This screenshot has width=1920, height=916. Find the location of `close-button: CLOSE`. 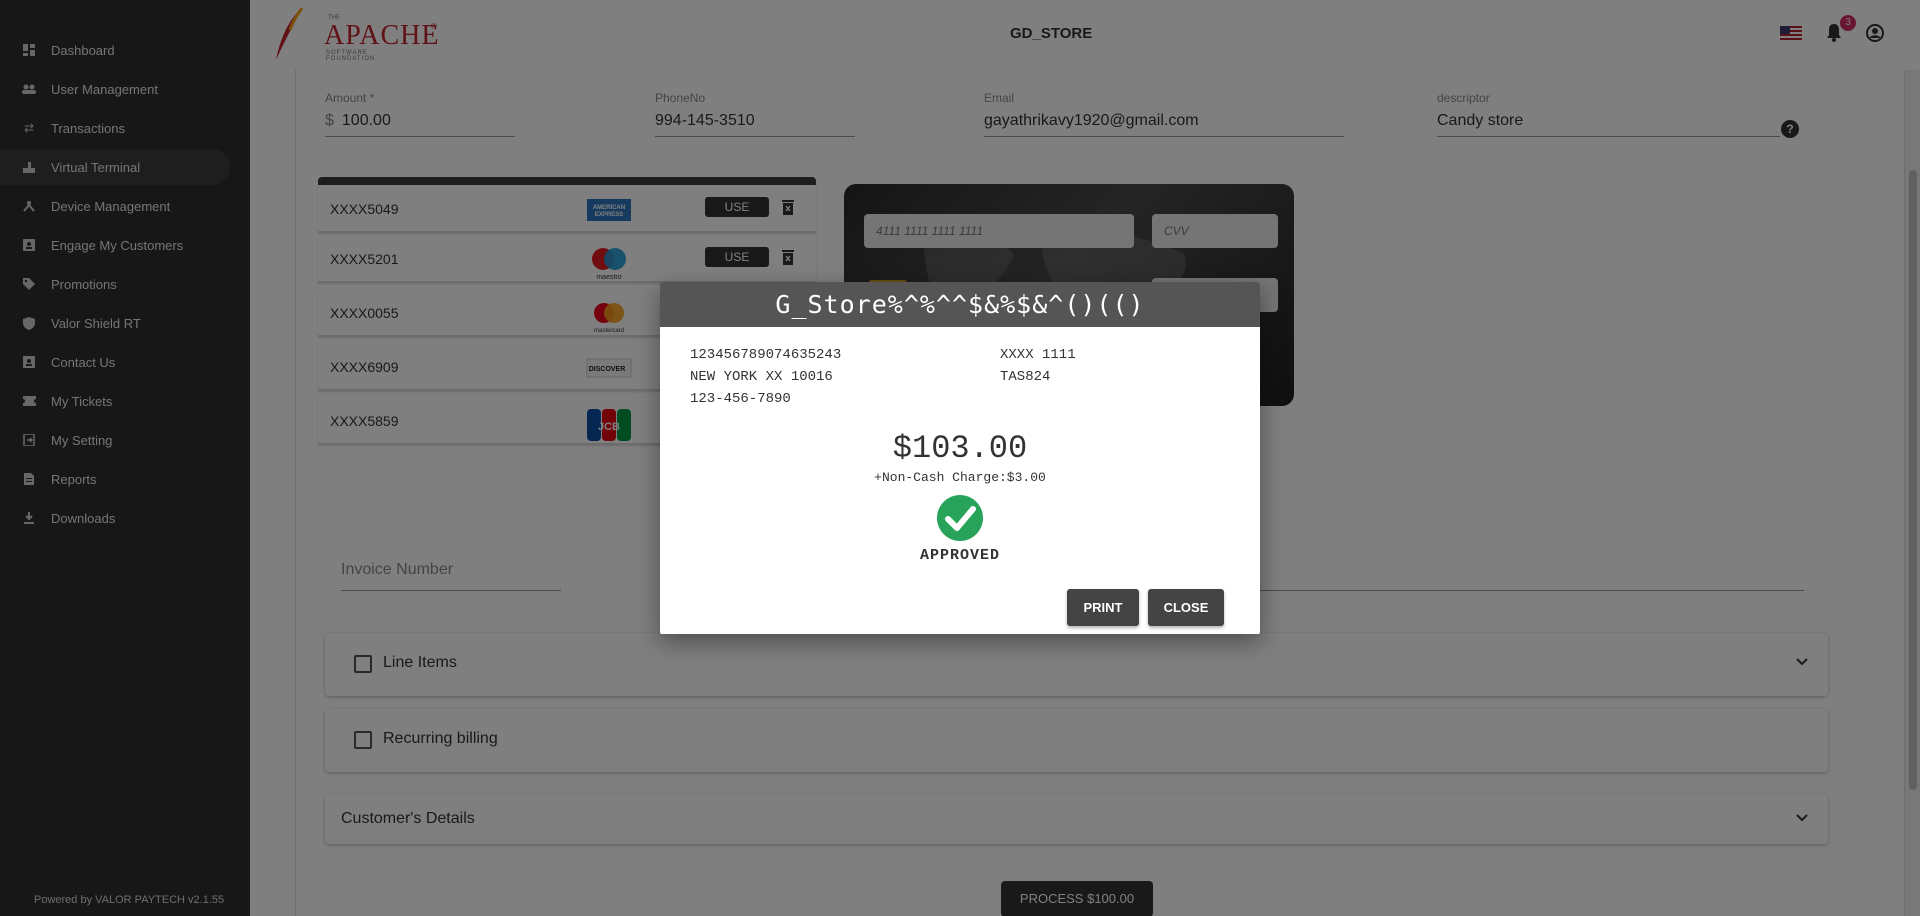

close-button: CLOSE is located at coordinates (1186, 607).